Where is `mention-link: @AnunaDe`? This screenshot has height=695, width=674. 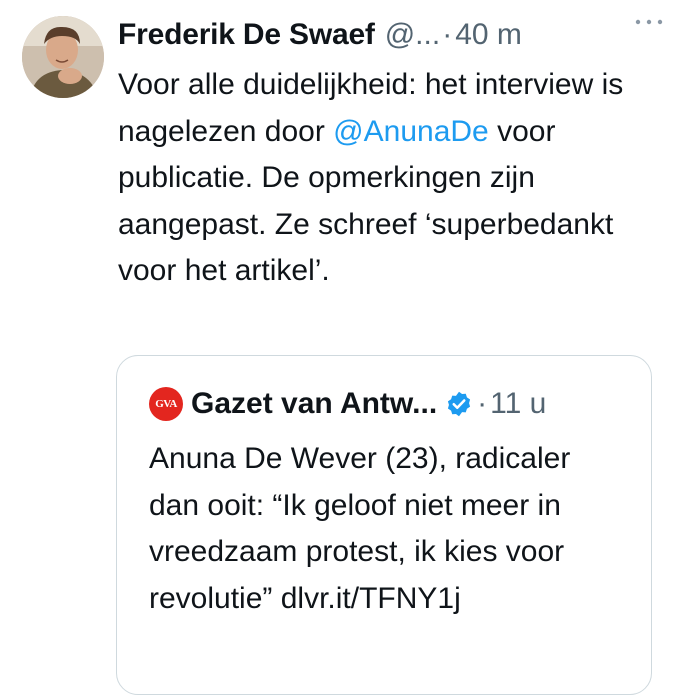
mention-link: @AnunaDe is located at coordinates (411, 131).